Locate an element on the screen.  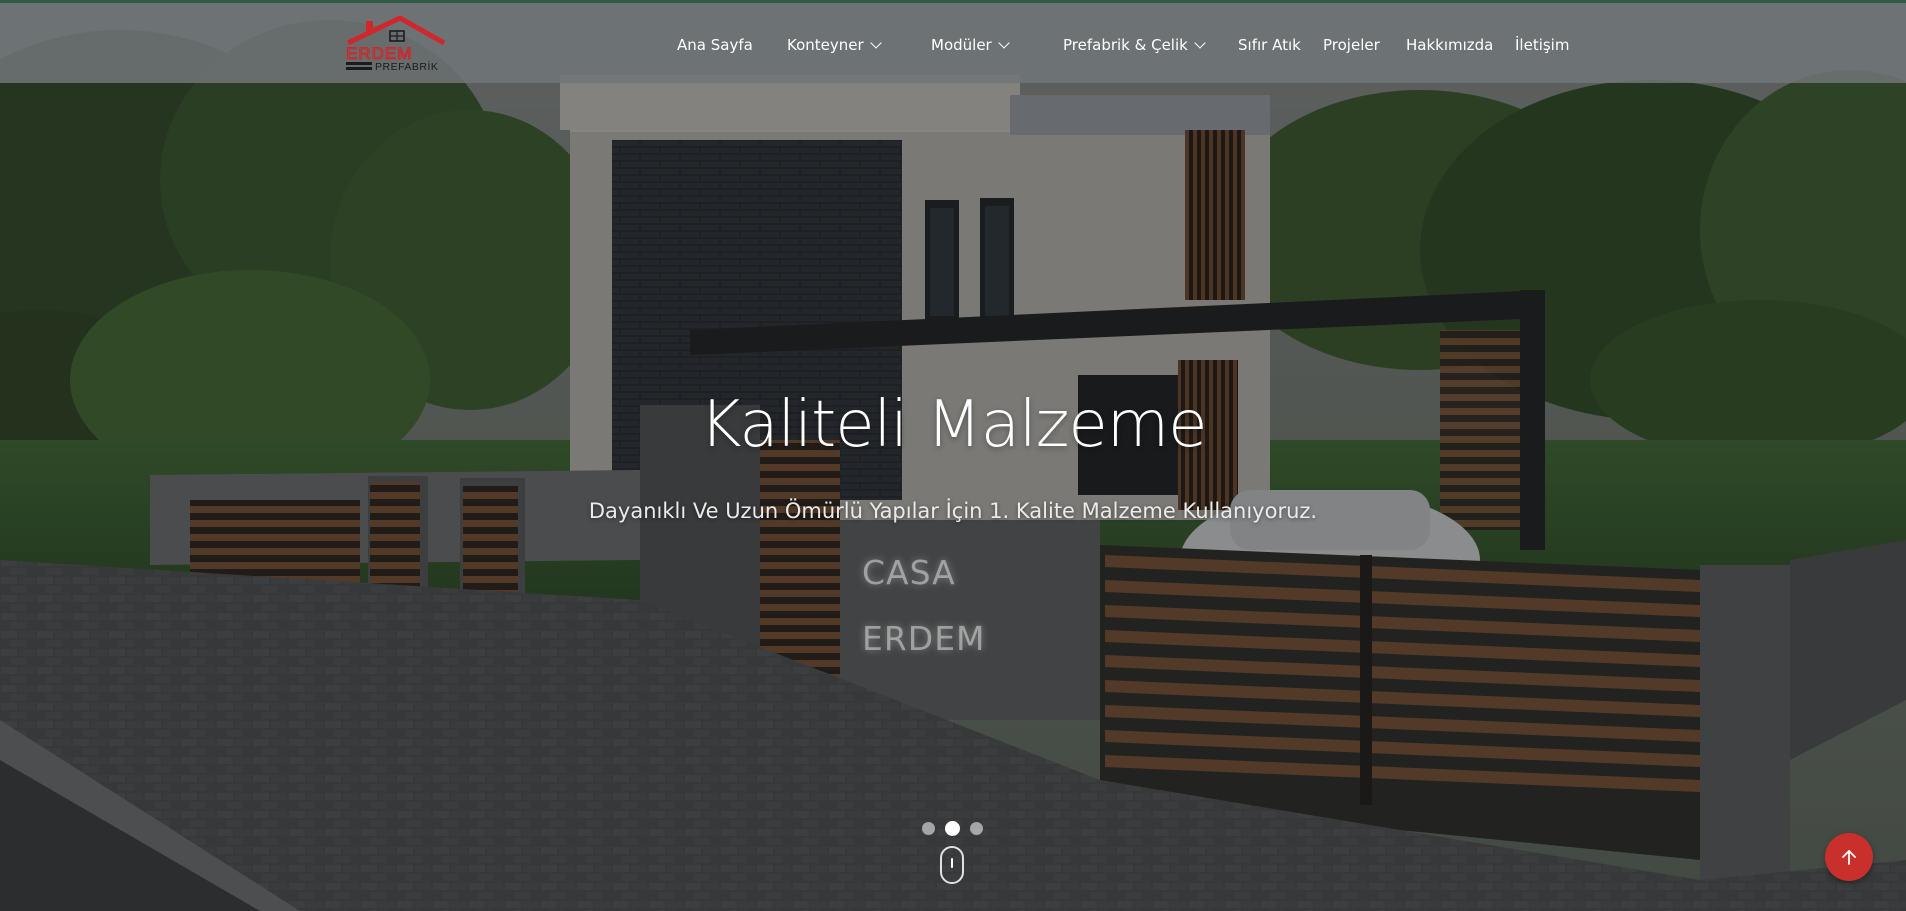
scroll-wheel is located at coordinates (952, 863).